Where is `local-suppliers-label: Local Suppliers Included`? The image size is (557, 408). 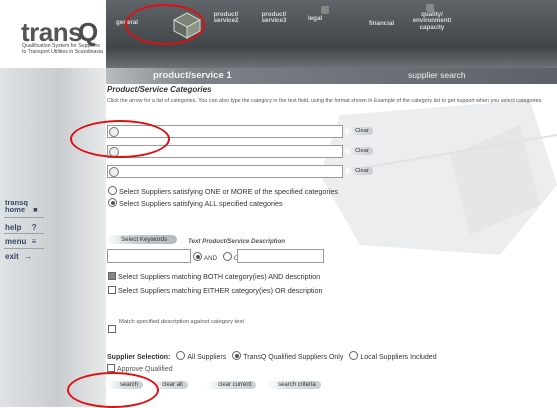
local-suppliers-label: Local Suppliers Included is located at coordinates (398, 357).